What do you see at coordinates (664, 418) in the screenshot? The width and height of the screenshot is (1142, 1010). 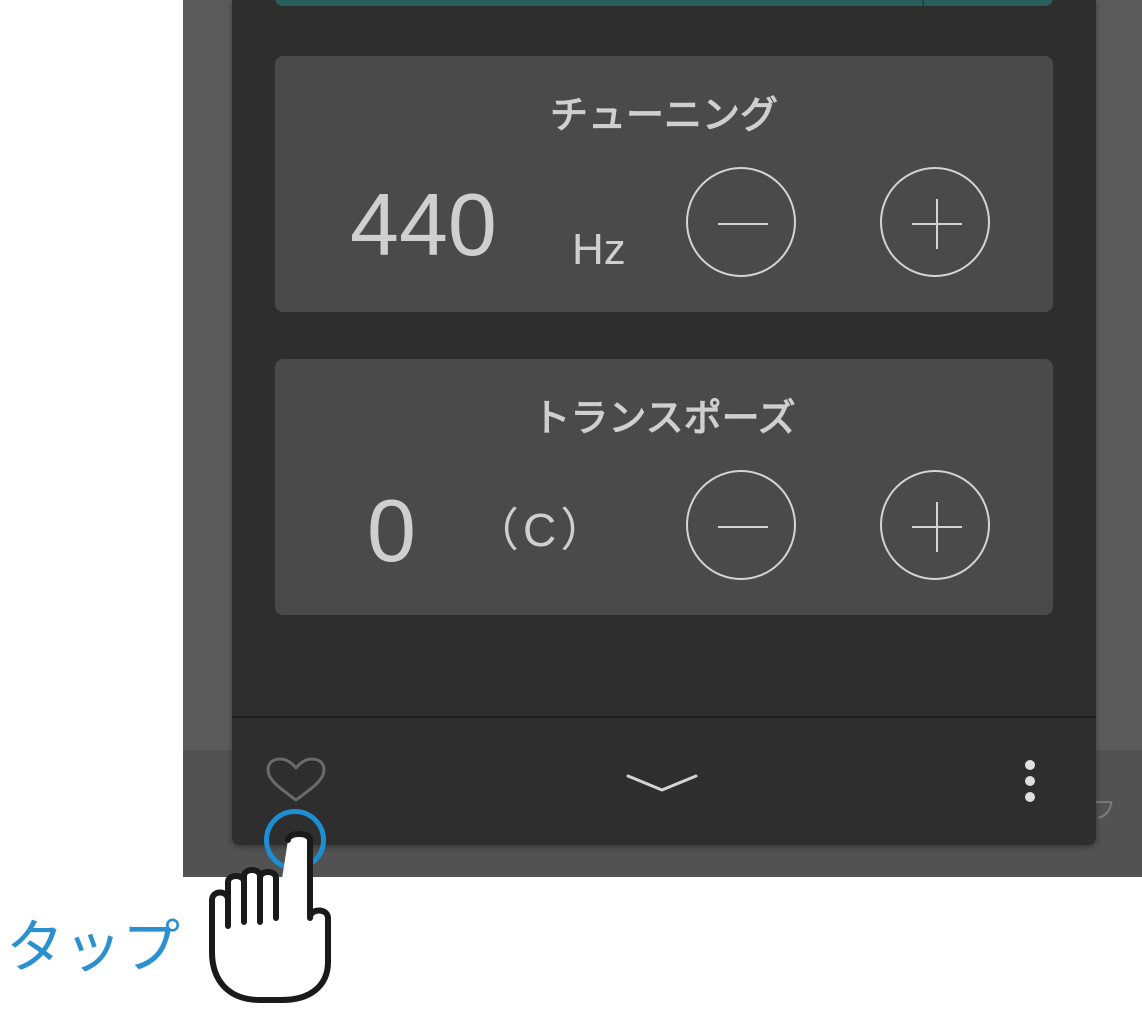 I see `transpose-title: トランスポーズ` at bounding box center [664, 418].